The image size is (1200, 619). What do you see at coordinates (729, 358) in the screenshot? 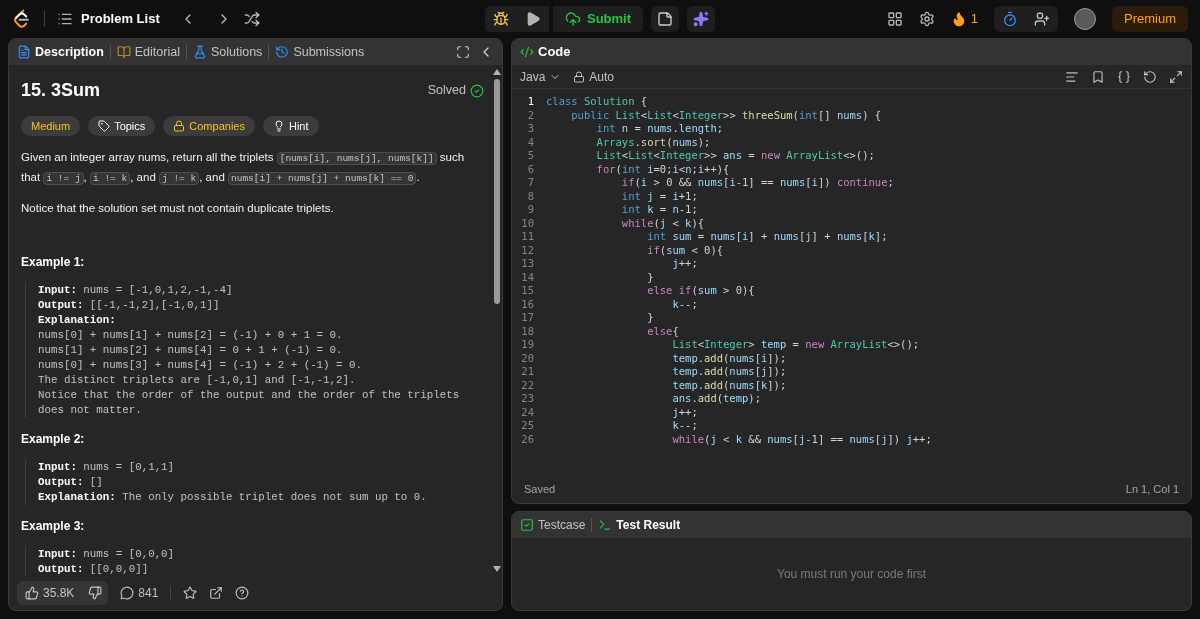
I see `code-line: temp.add(nums[i]);` at bounding box center [729, 358].